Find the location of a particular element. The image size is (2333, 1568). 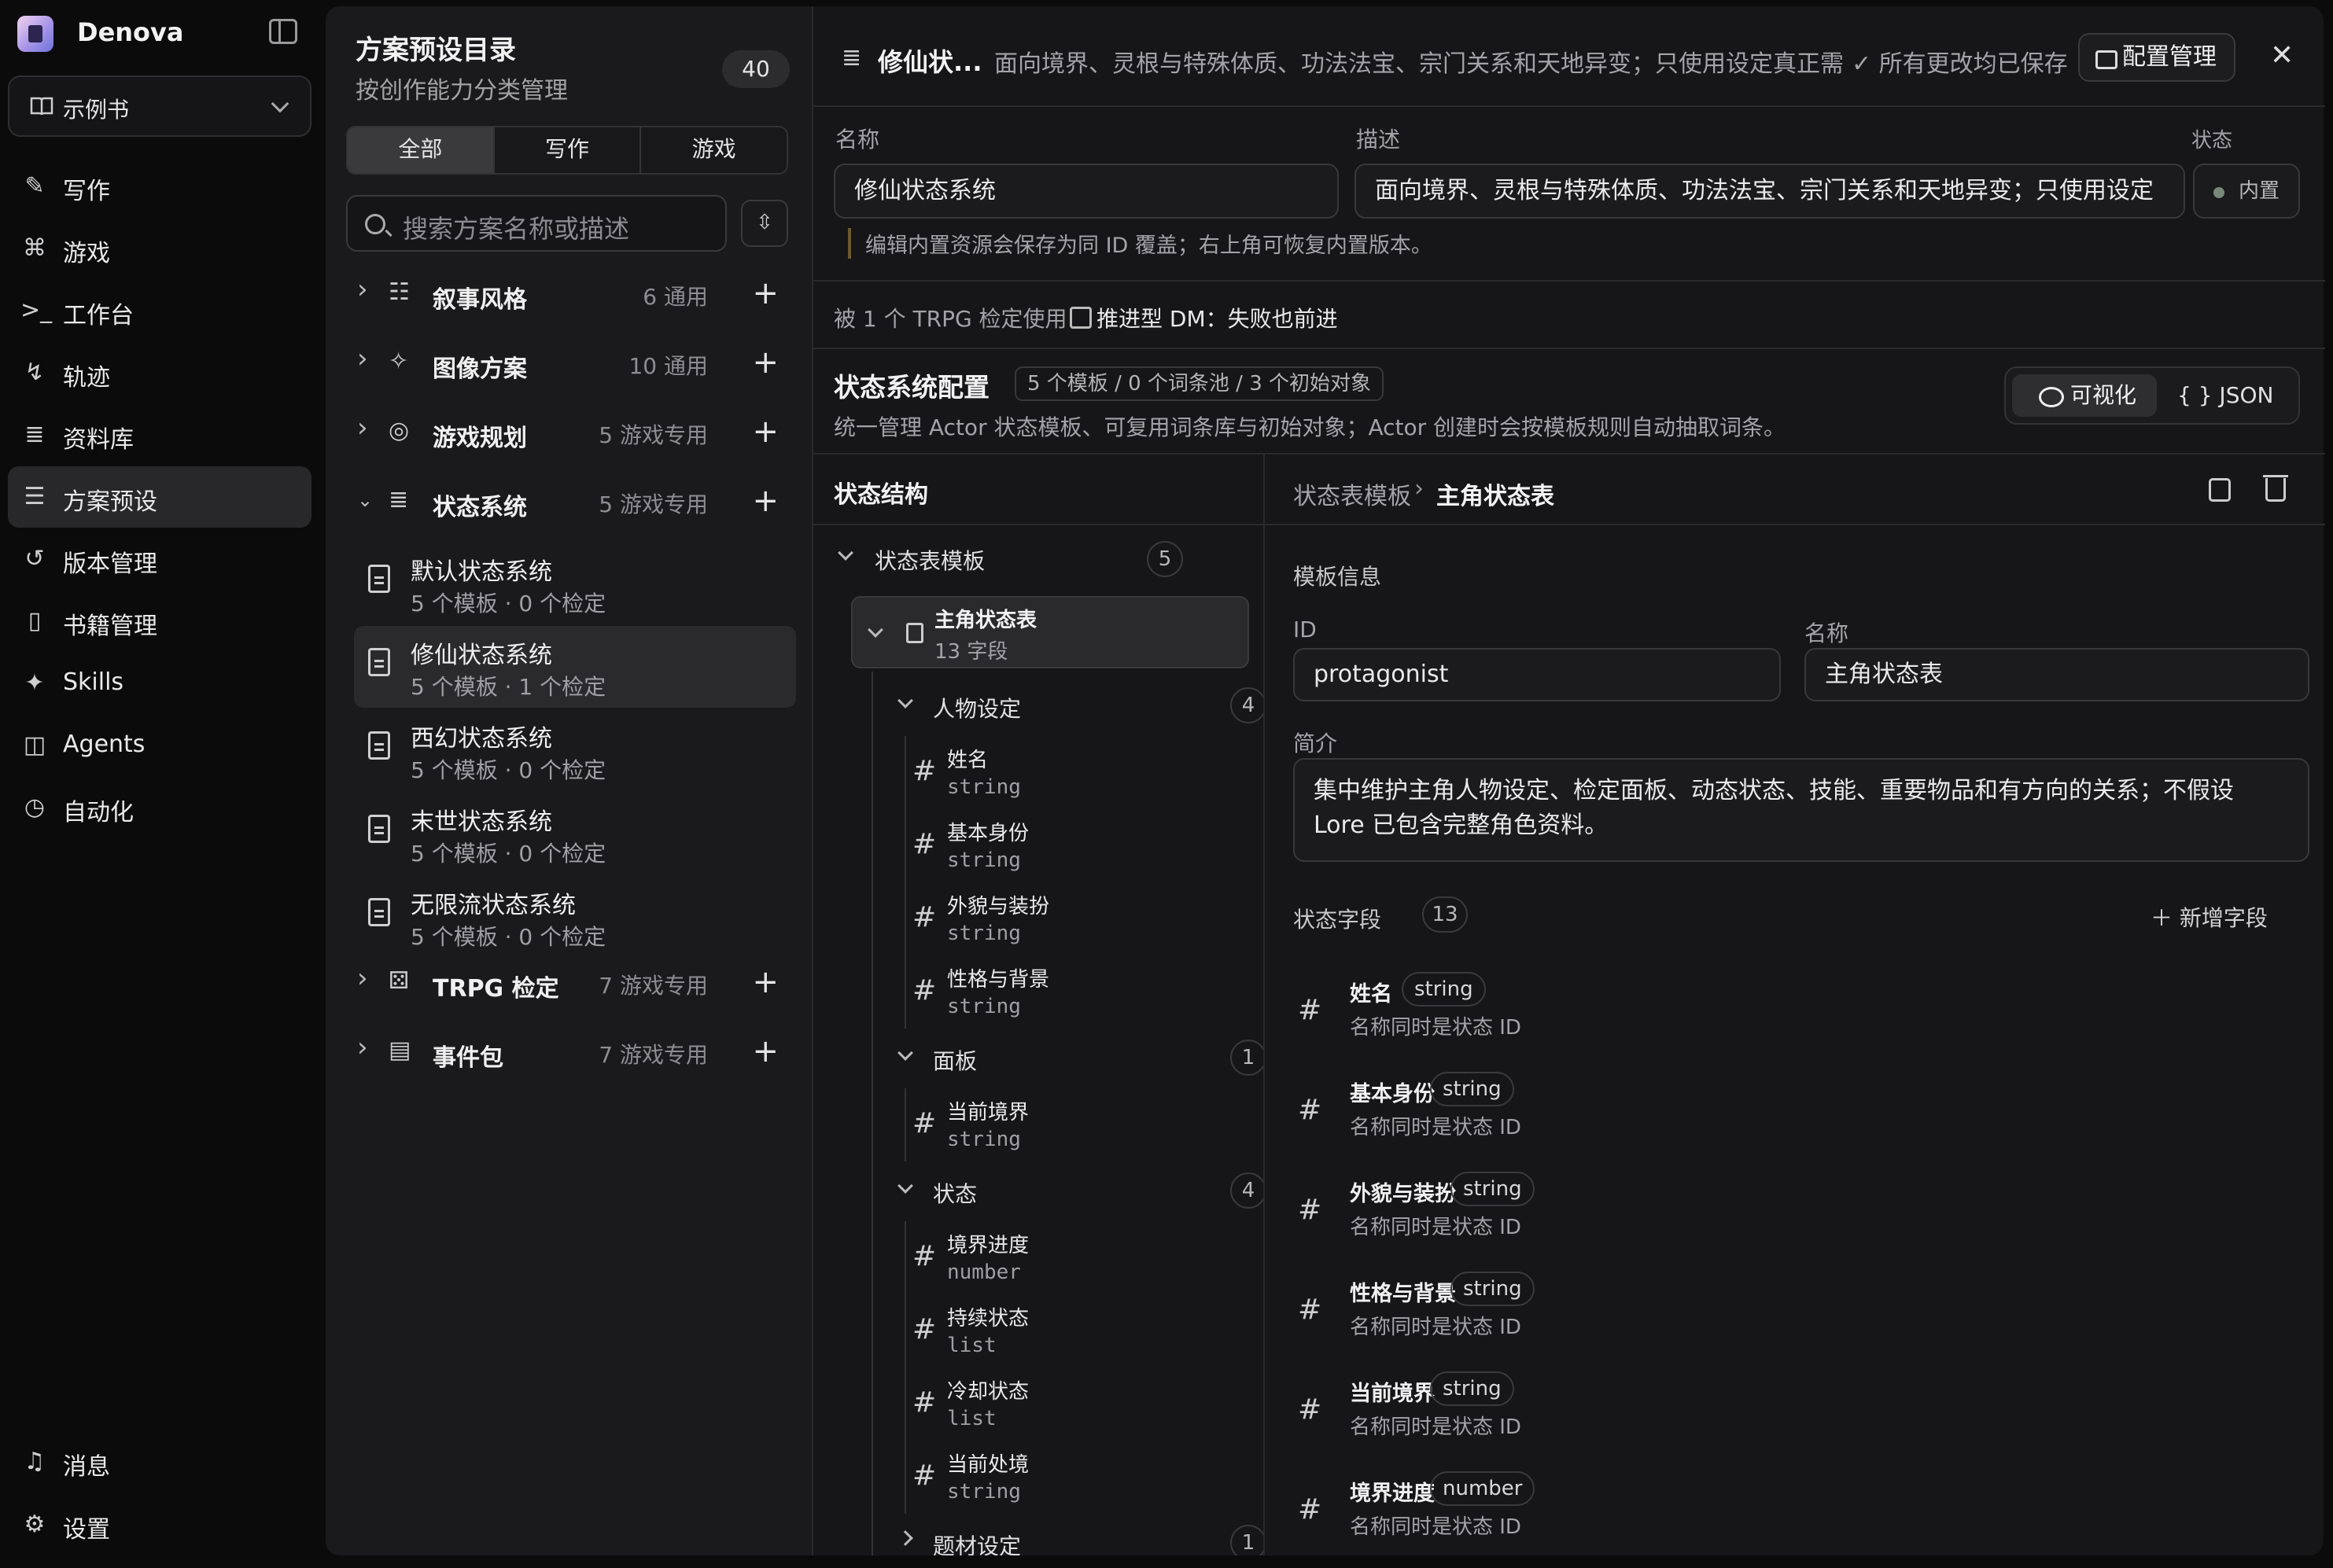

state-field-row: # 外貌与装扮 string 名称同时是状态 ID is located at coordinates (1801, 1216).